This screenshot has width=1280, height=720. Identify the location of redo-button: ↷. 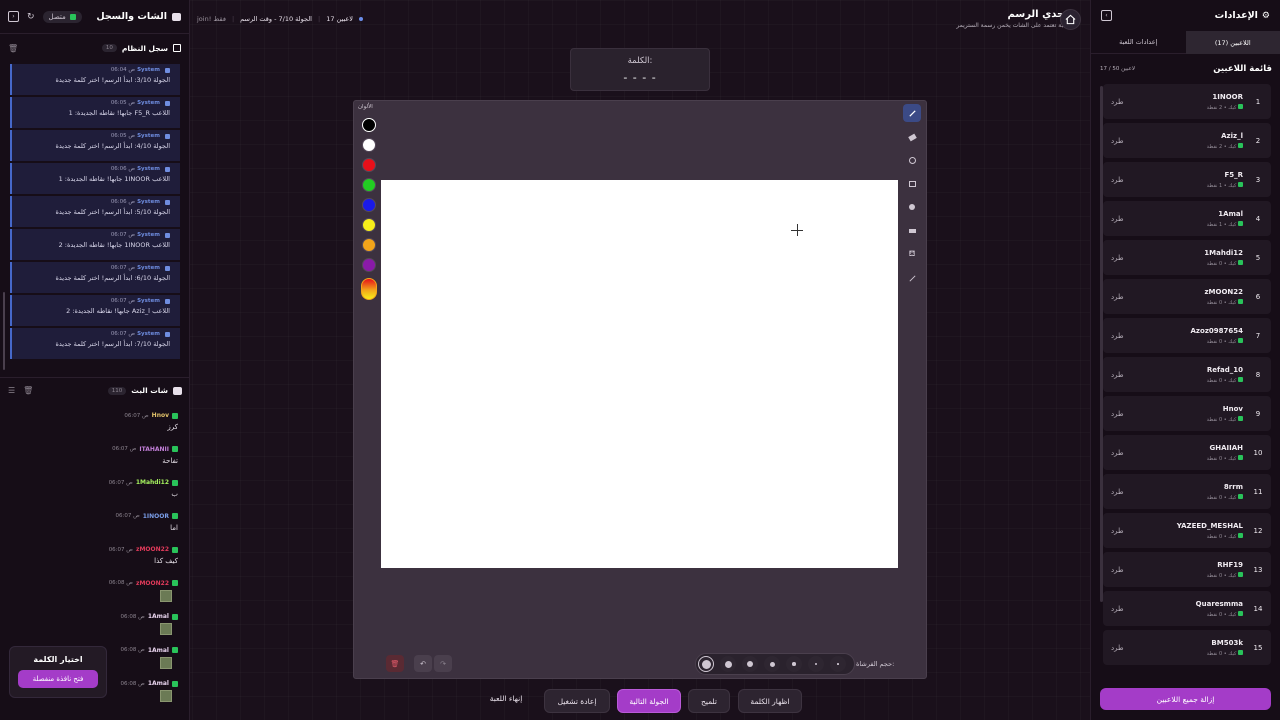
(443, 663).